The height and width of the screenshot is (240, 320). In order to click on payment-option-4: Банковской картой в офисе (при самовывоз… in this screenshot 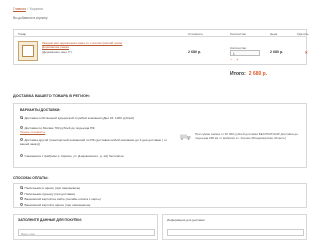, I will do `click(97, 205)`.